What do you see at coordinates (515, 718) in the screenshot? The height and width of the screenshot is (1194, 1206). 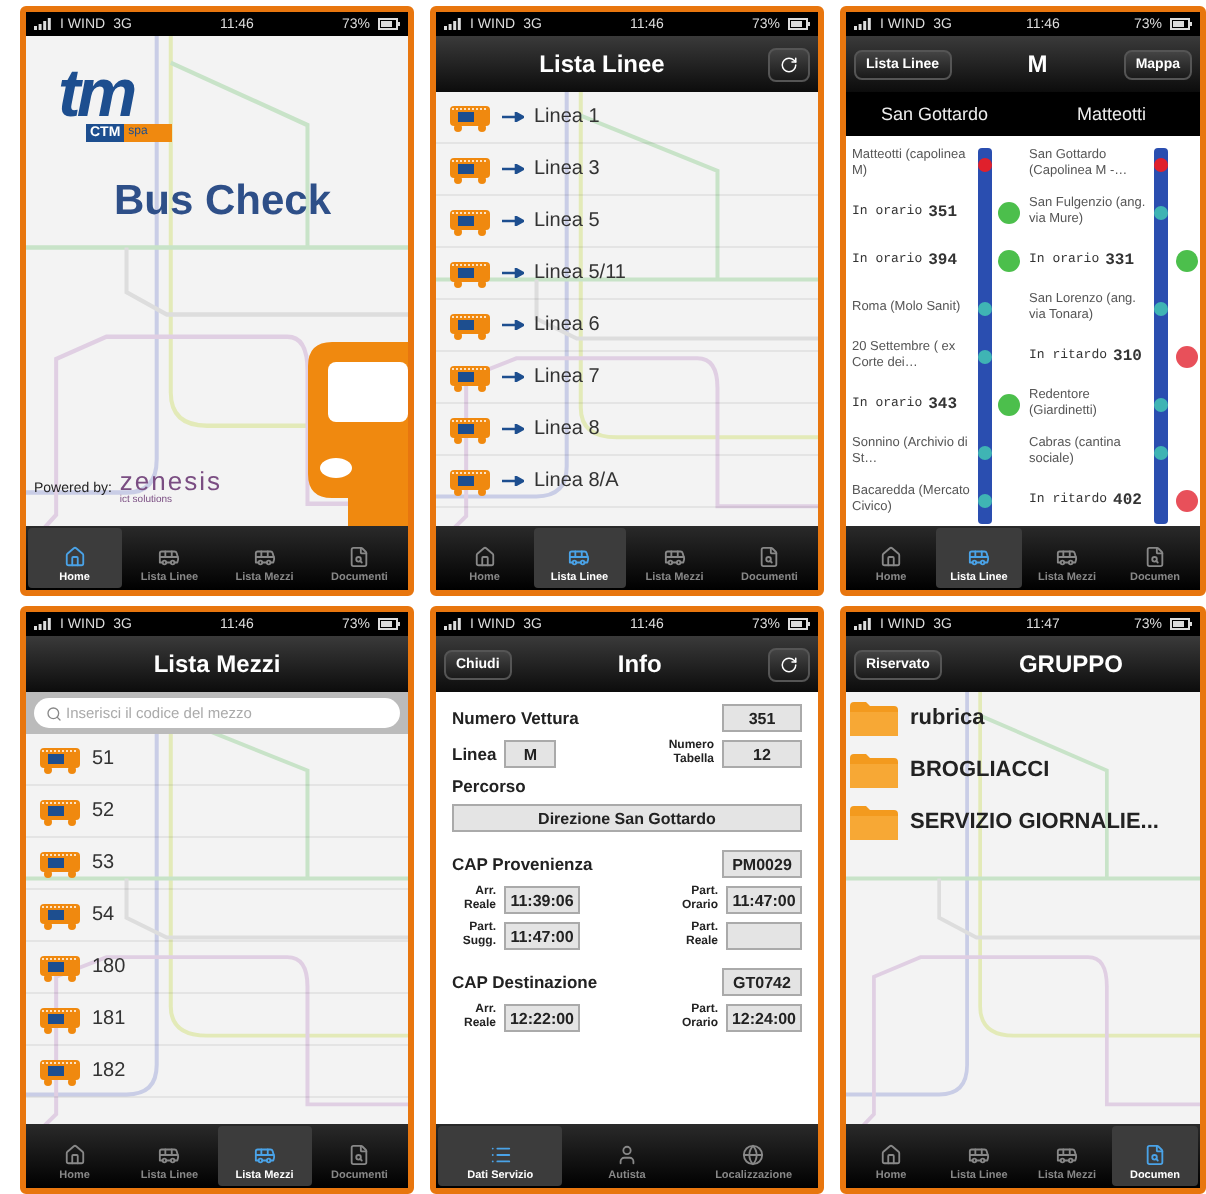 I see `field-label: Numero Vettura` at bounding box center [515, 718].